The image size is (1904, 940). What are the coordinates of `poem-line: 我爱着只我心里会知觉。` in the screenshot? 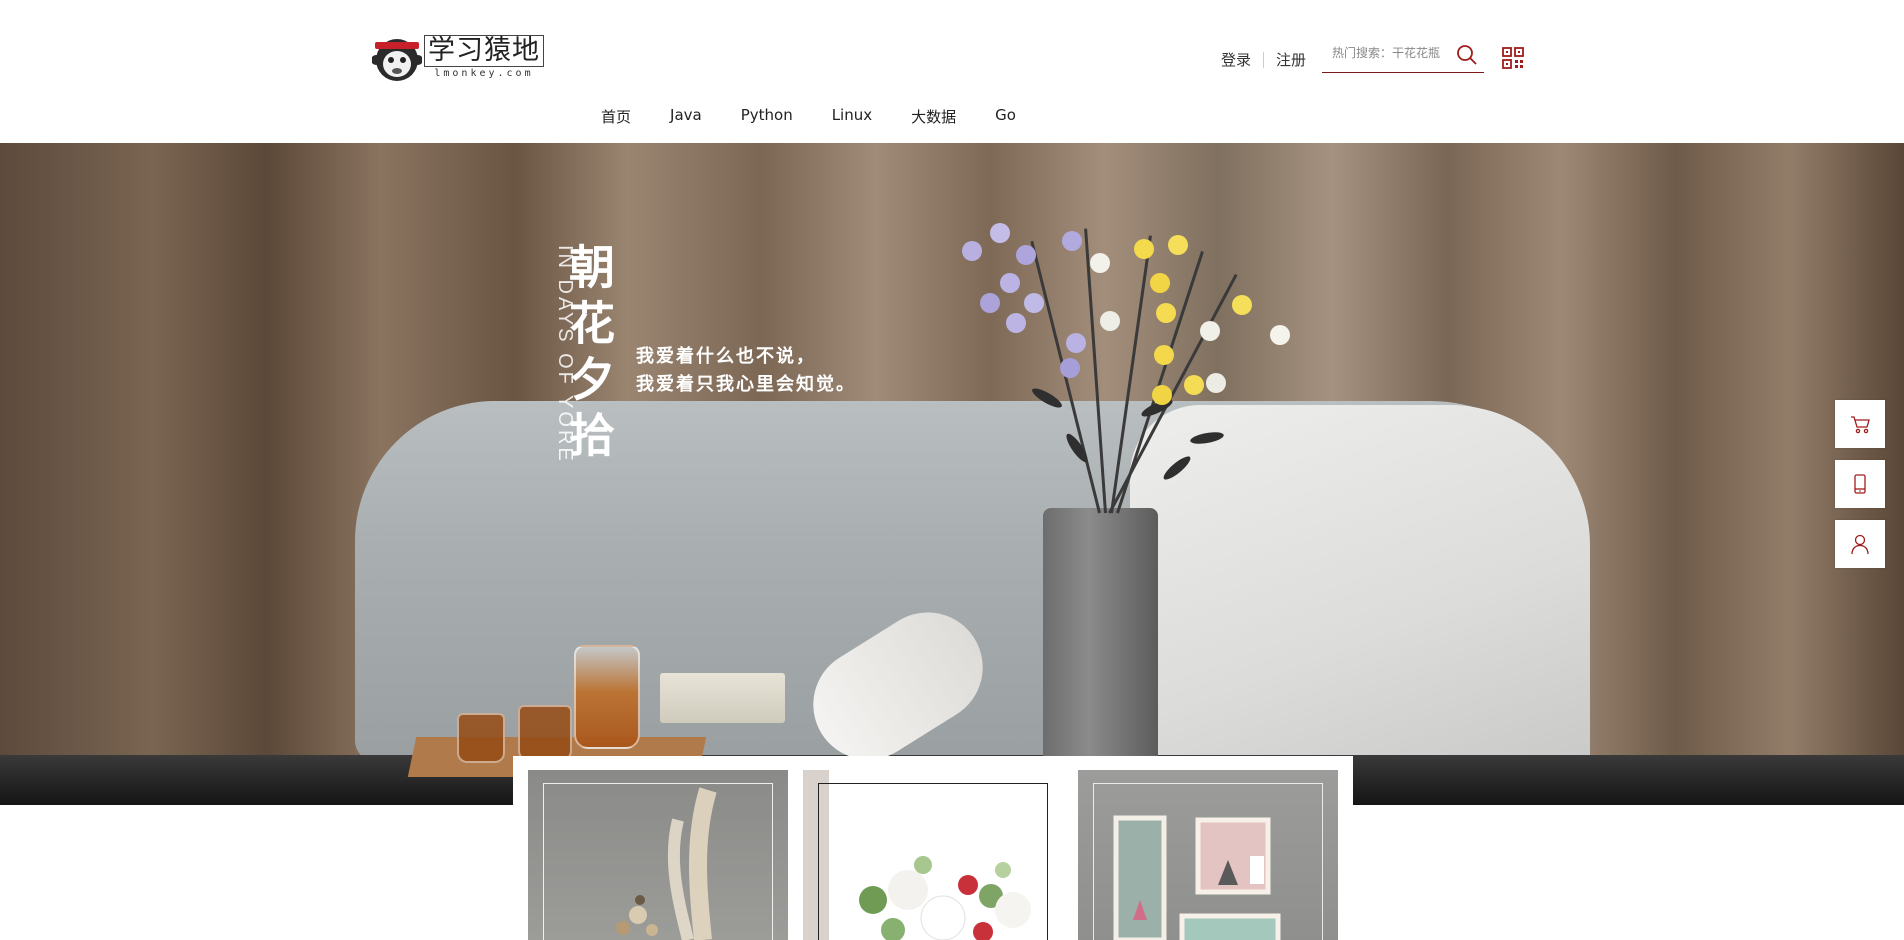 It's located at (746, 384).